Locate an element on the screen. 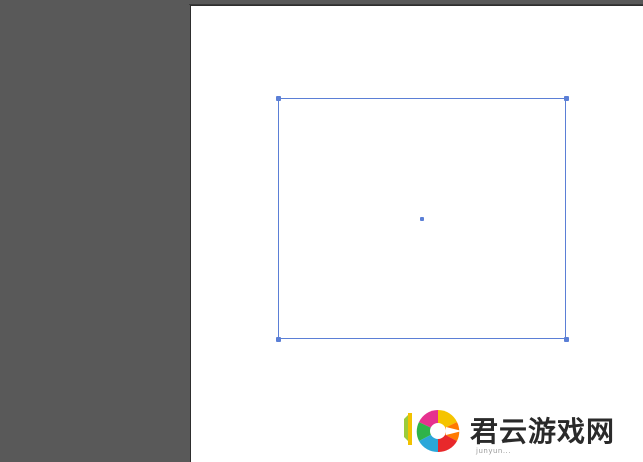 This screenshot has height=462, width=643. resize-handle-top-right is located at coordinates (566, 98).